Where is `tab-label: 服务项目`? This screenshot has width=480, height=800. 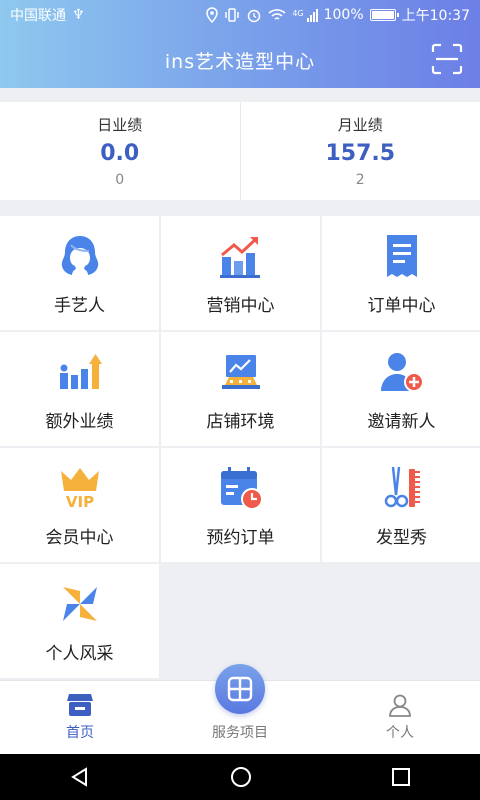
tab-label: 服务项目 is located at coordinates (240, 733).